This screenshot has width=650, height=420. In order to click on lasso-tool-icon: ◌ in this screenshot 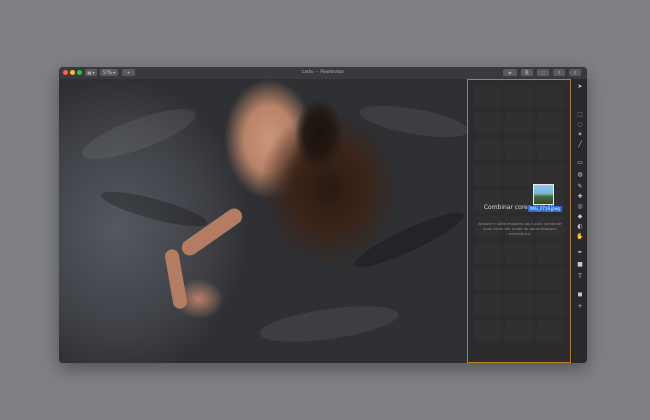, I will do `click(580, 125)`.